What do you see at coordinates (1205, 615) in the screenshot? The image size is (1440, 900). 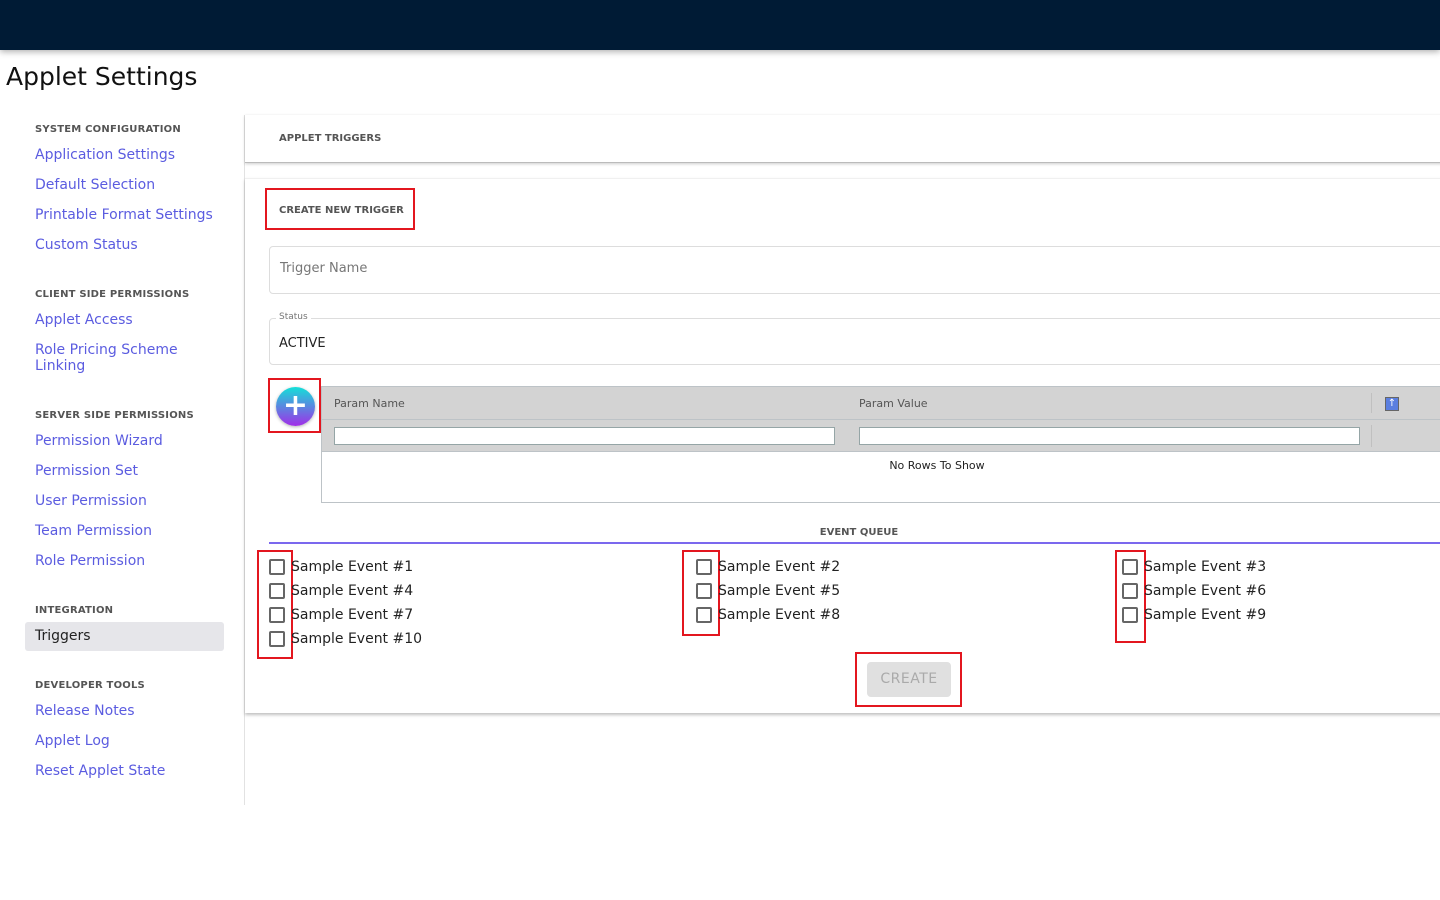 I see `event-label: Sample Event #9` at bounding box center [1205, 615].